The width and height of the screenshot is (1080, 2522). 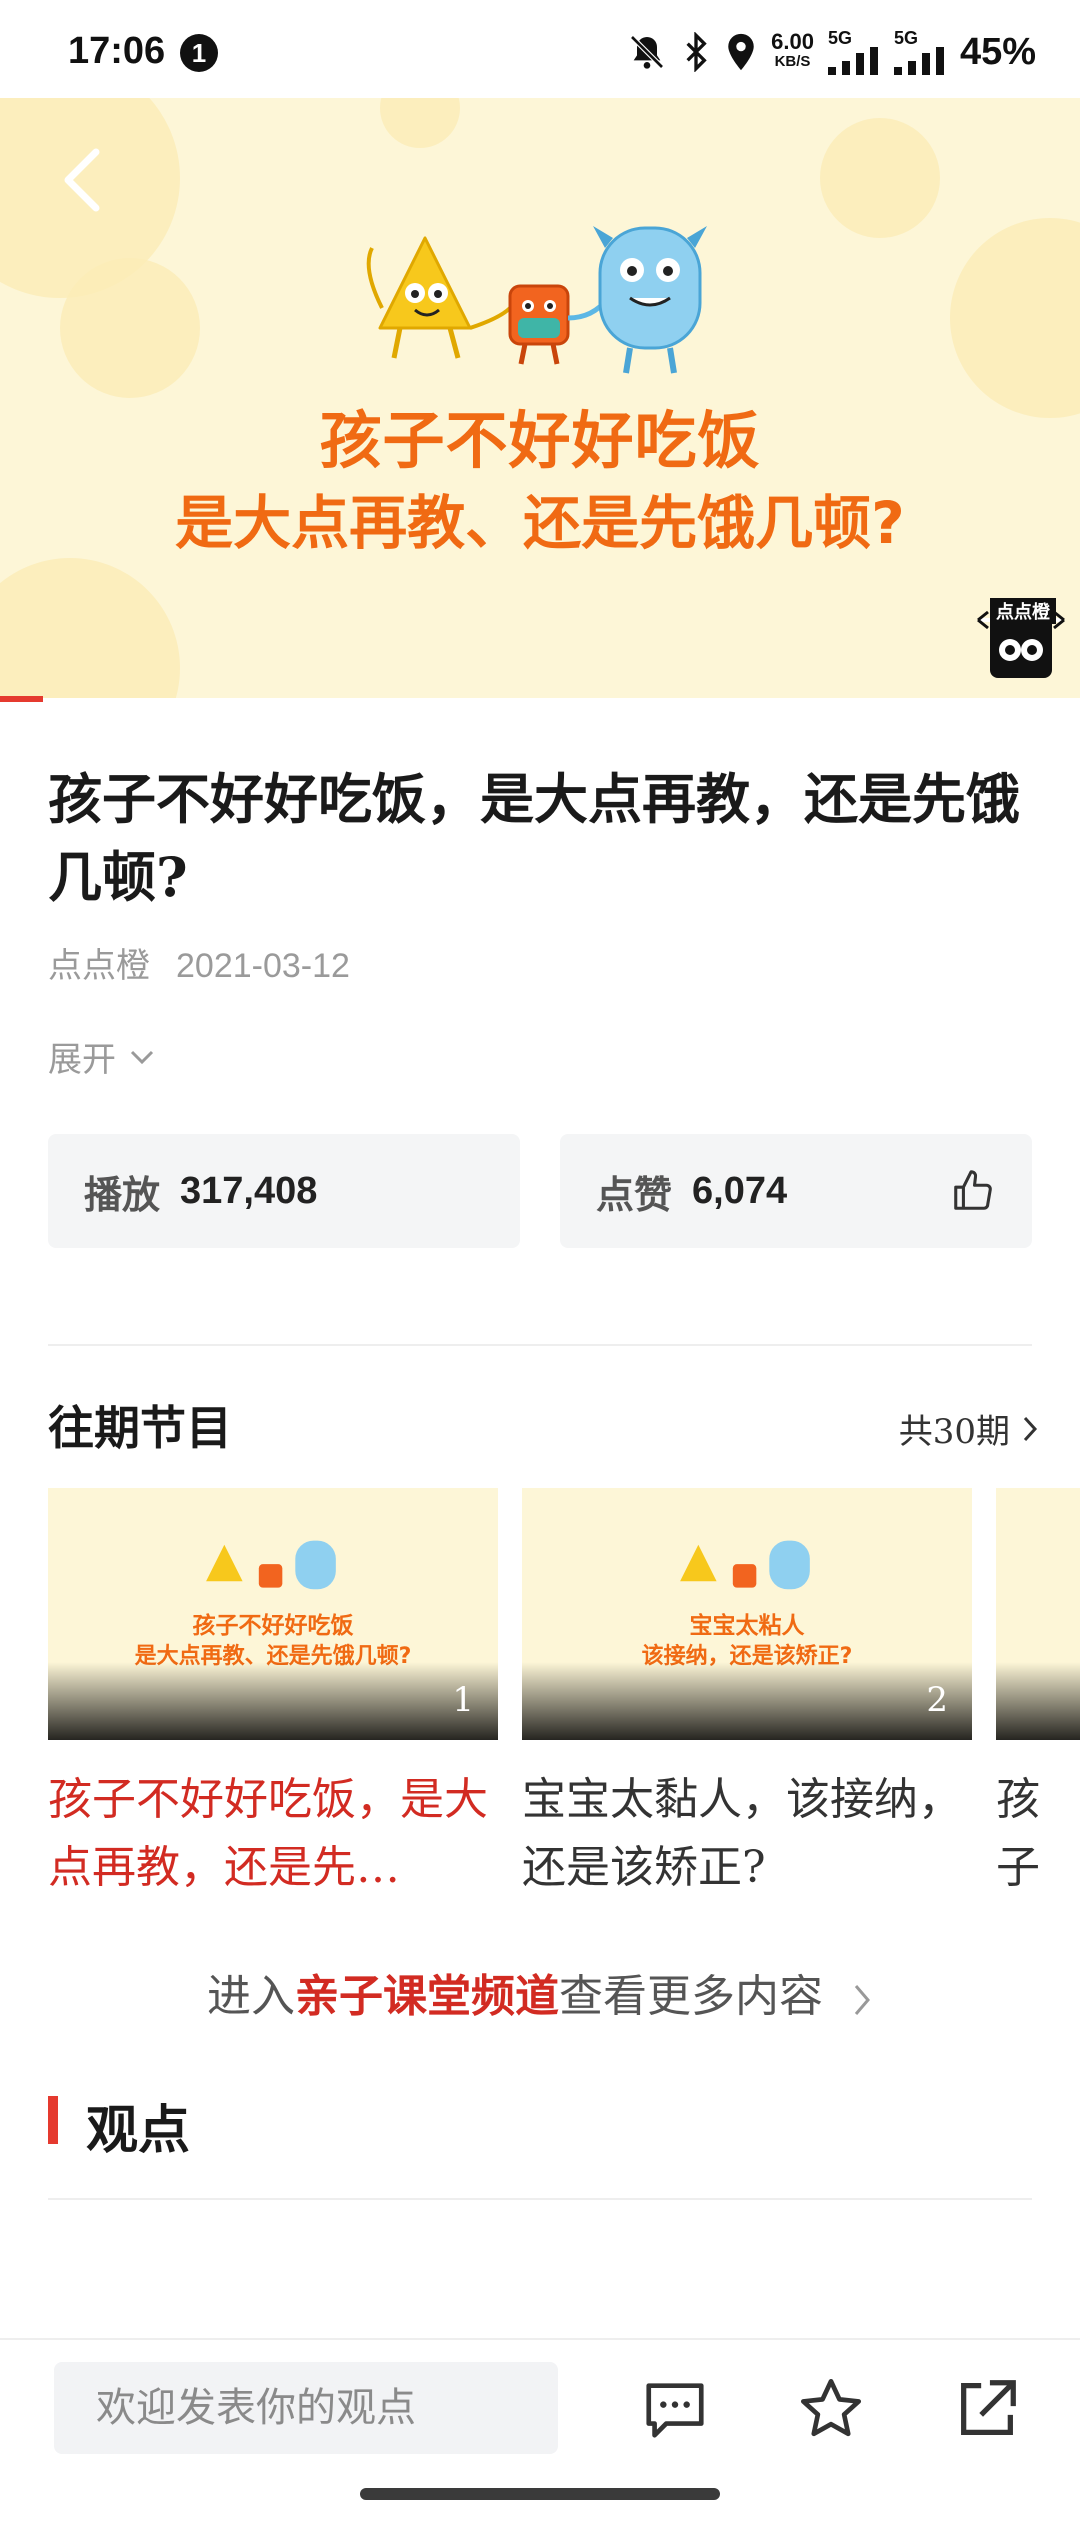 I want to click on signal-2-label: 5G, so click(x=905, y=38).